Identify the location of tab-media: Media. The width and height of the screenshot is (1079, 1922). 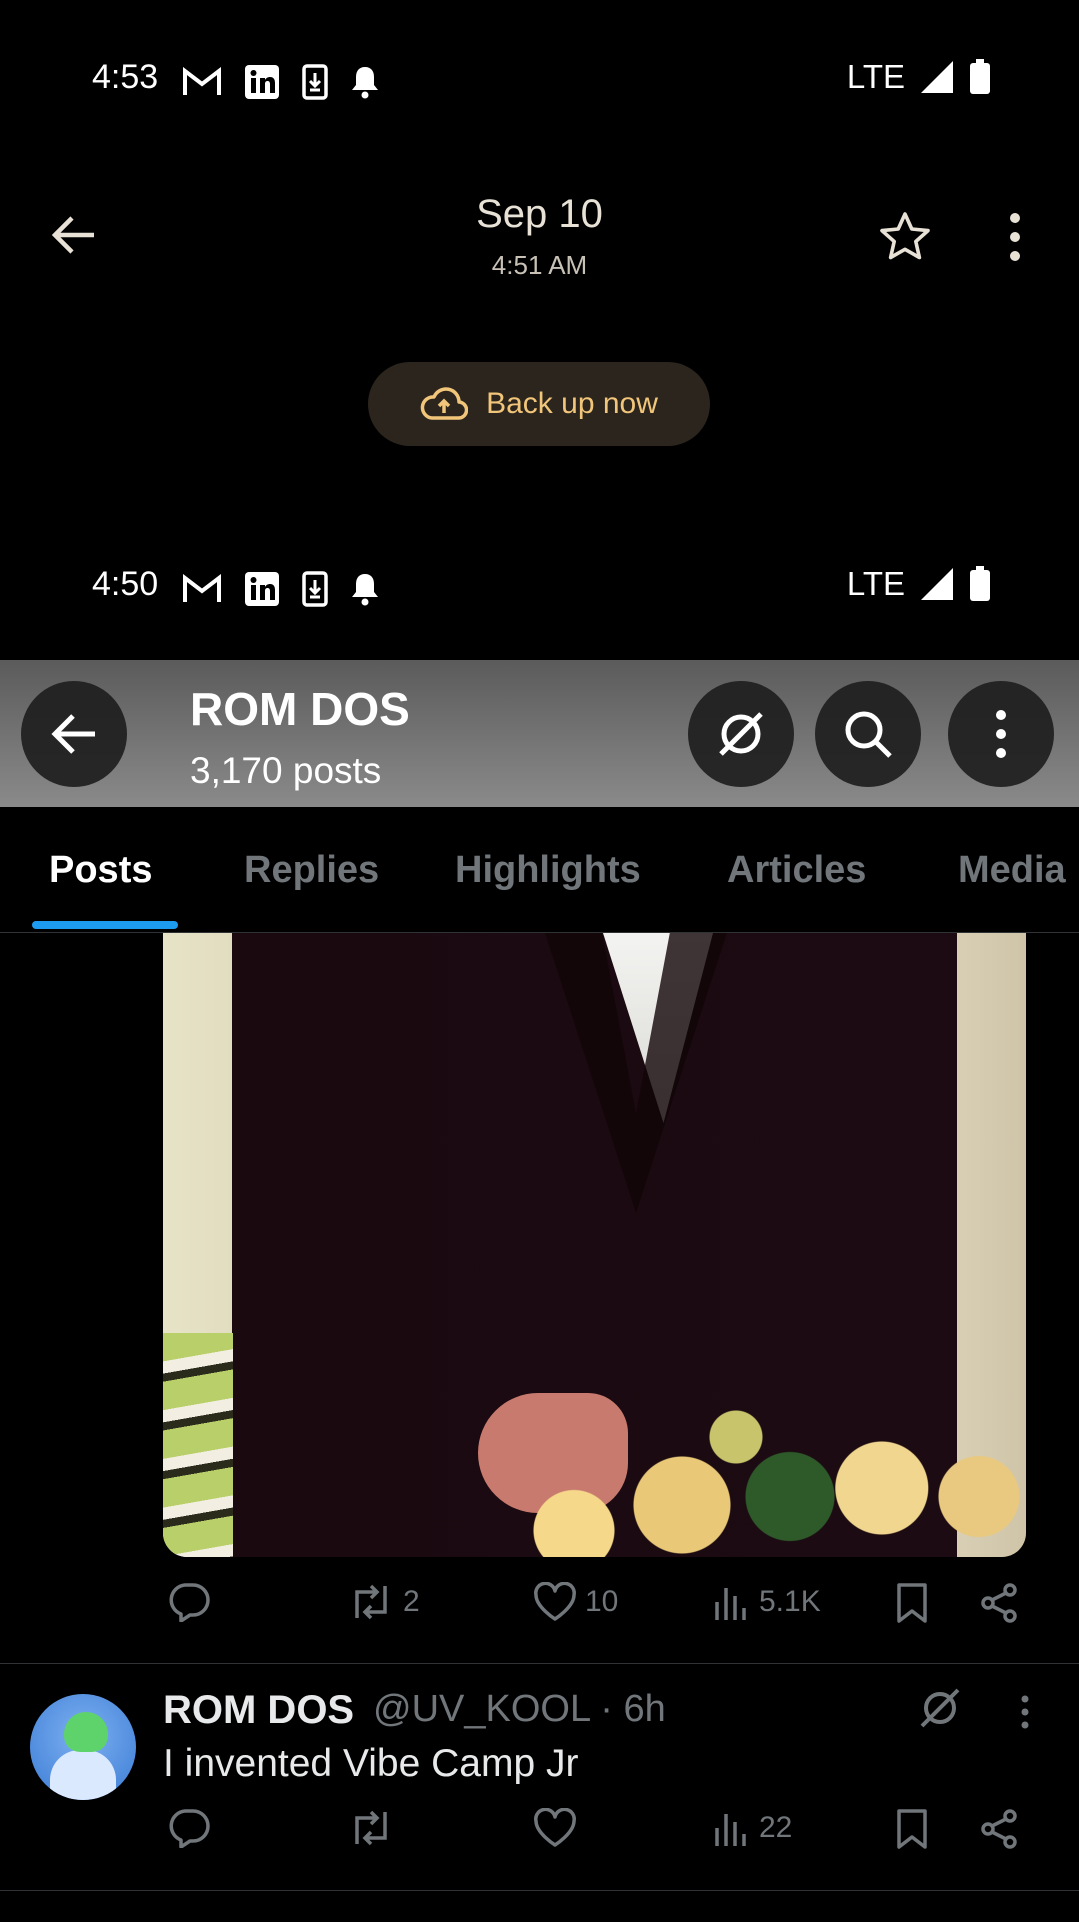
(1012, 870).